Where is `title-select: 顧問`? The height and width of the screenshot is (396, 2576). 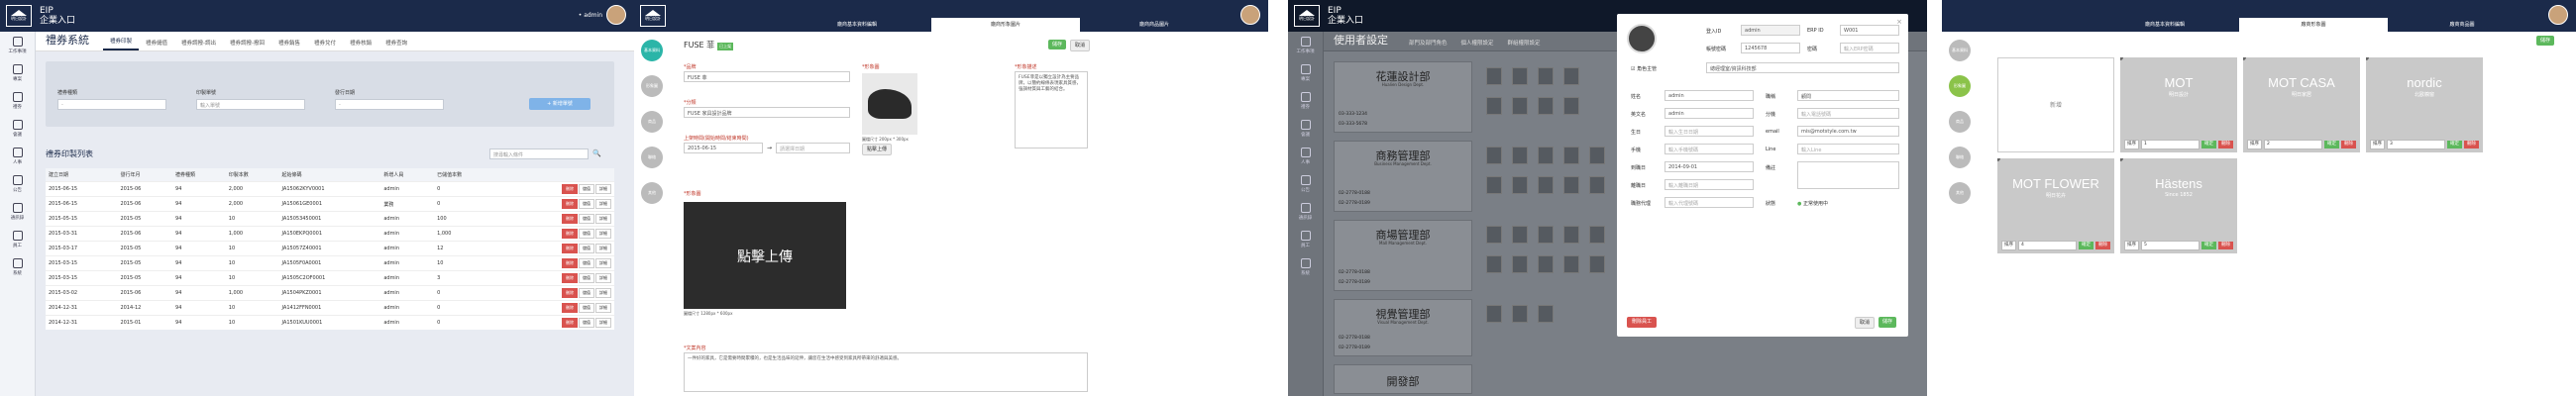 title-select: 顧問 is located at coordinates (1848, 96).